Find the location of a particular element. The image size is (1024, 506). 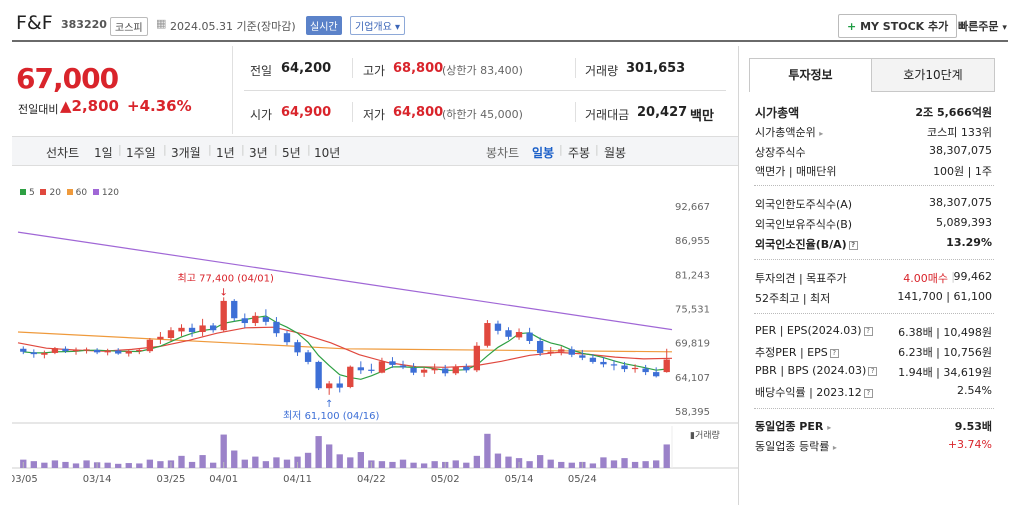

sector-per-label: 동일업종 PER is located at coordinates (789, 426).